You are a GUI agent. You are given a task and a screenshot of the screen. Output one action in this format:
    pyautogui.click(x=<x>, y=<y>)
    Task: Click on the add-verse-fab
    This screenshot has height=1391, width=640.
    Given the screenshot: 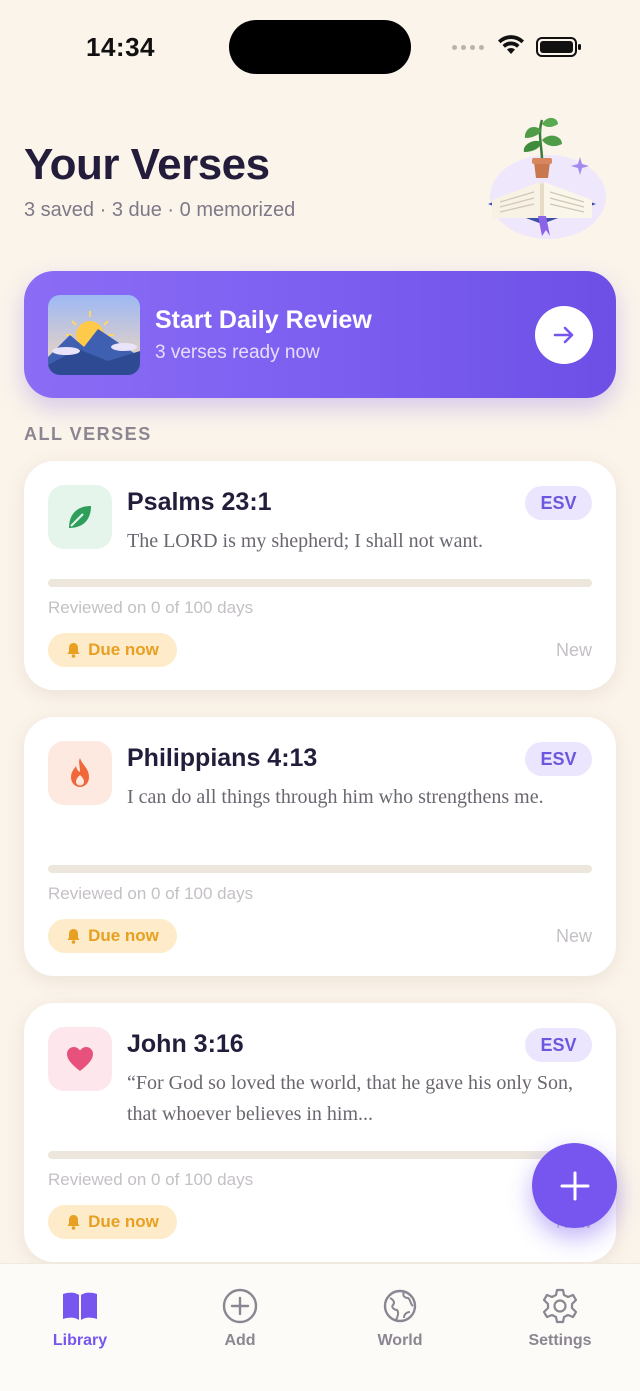 What is the action you would take?
    pyautogui.click(x=574, y=1185)
    